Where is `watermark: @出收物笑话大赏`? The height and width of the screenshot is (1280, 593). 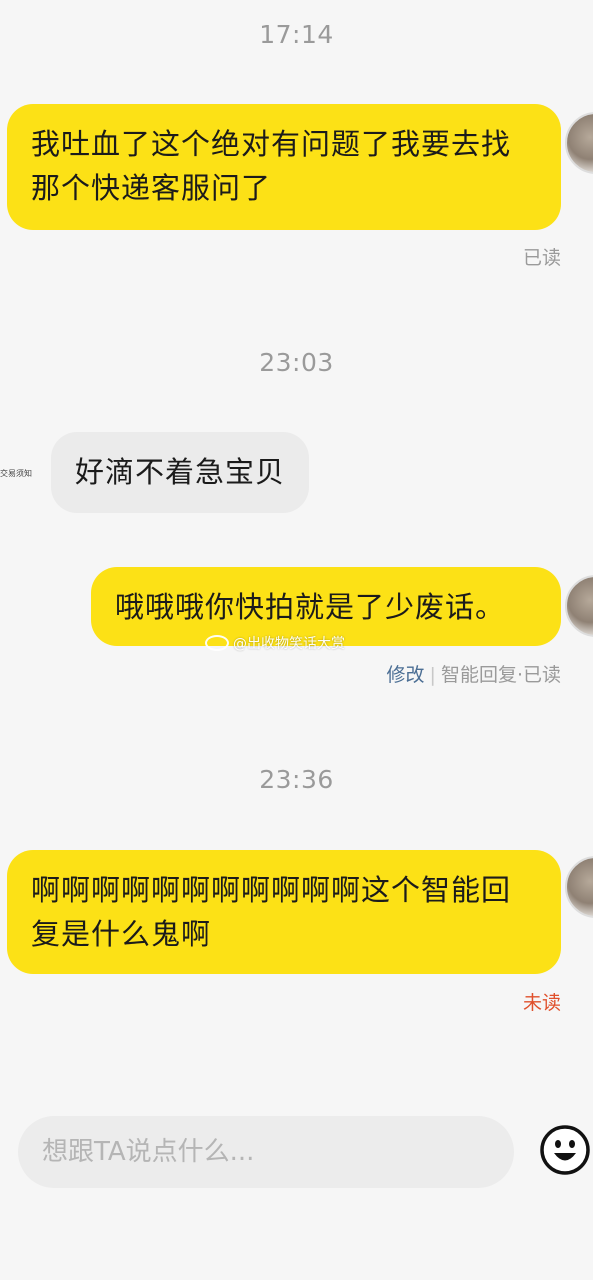
watermark: @出收物笑话大赏 is located at coordinates (275, 643).